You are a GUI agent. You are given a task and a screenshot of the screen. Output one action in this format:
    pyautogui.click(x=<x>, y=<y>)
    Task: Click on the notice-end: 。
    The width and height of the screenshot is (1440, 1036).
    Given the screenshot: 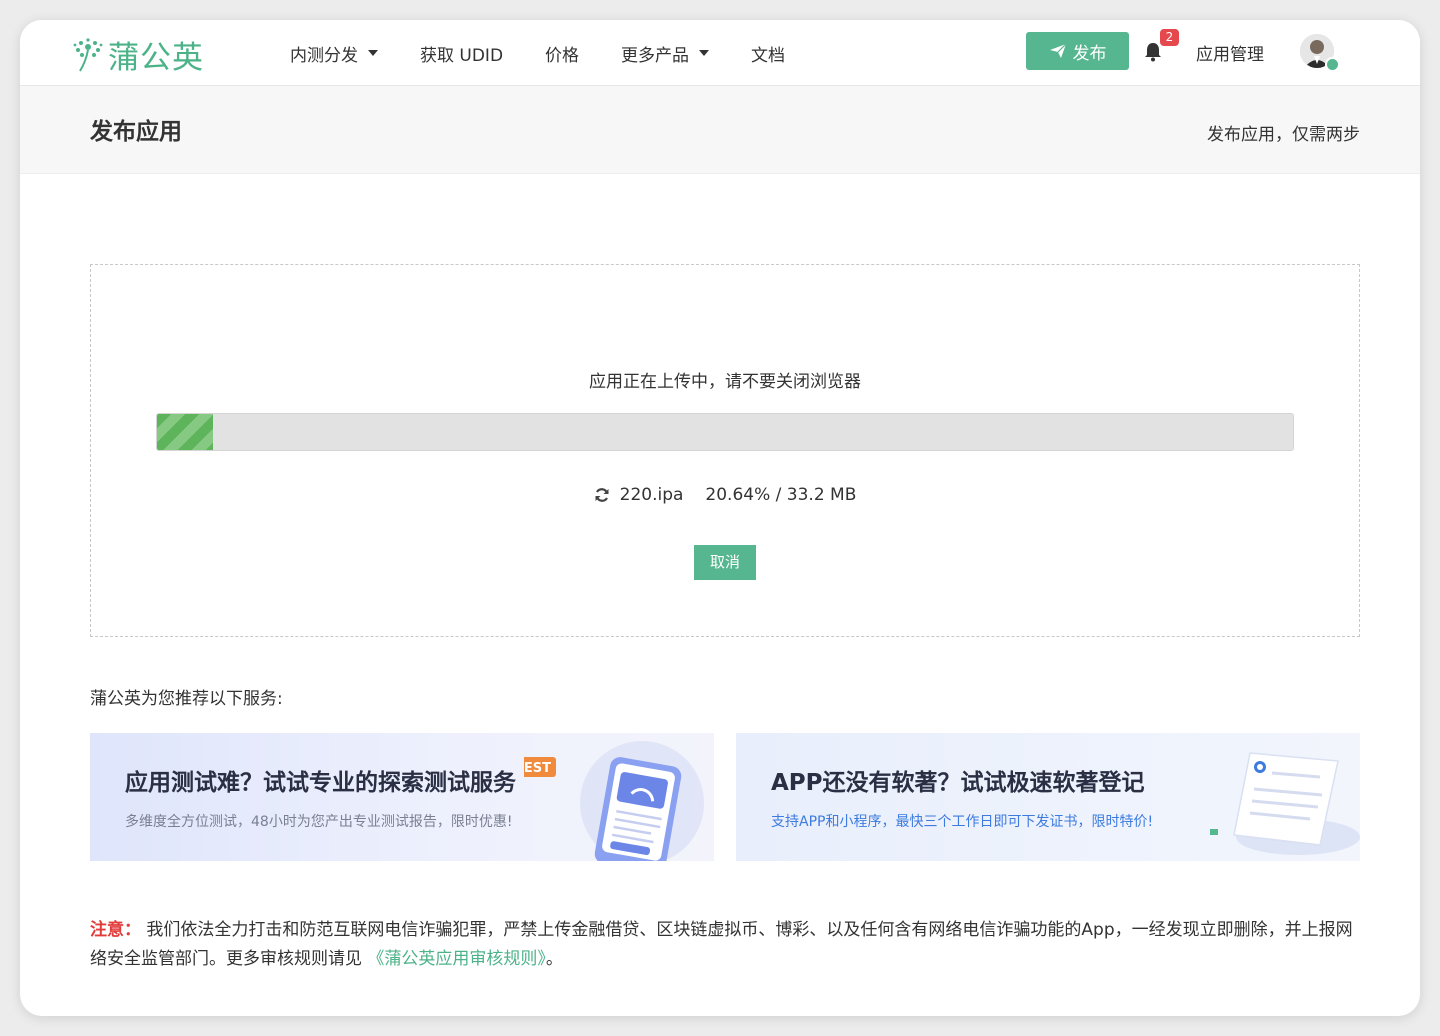 What is the action you would take?
    pyautogui.click(x=554, y=959)
    